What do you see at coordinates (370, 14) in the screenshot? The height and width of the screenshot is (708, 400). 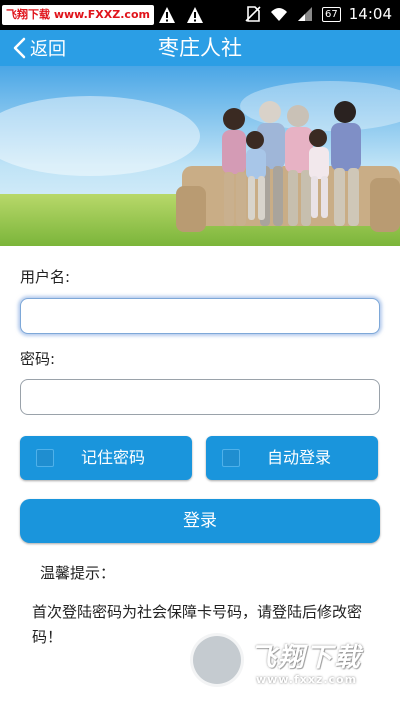 I see `clock: 14:04` at bounding box center [370, 14].